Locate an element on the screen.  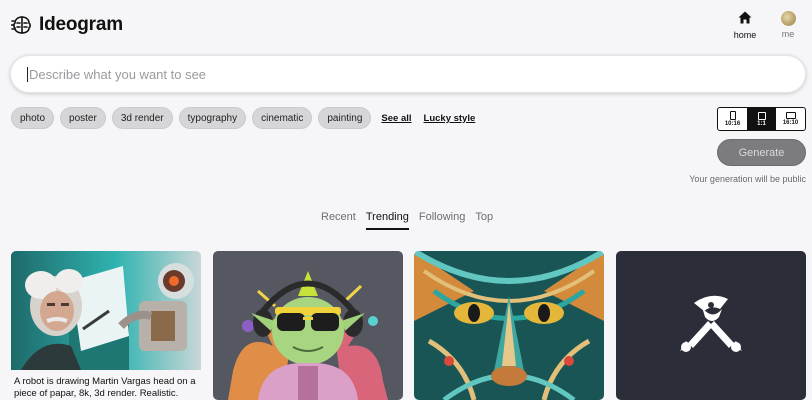
aspect-label: 1:1 is located at coordinates (761, 123).